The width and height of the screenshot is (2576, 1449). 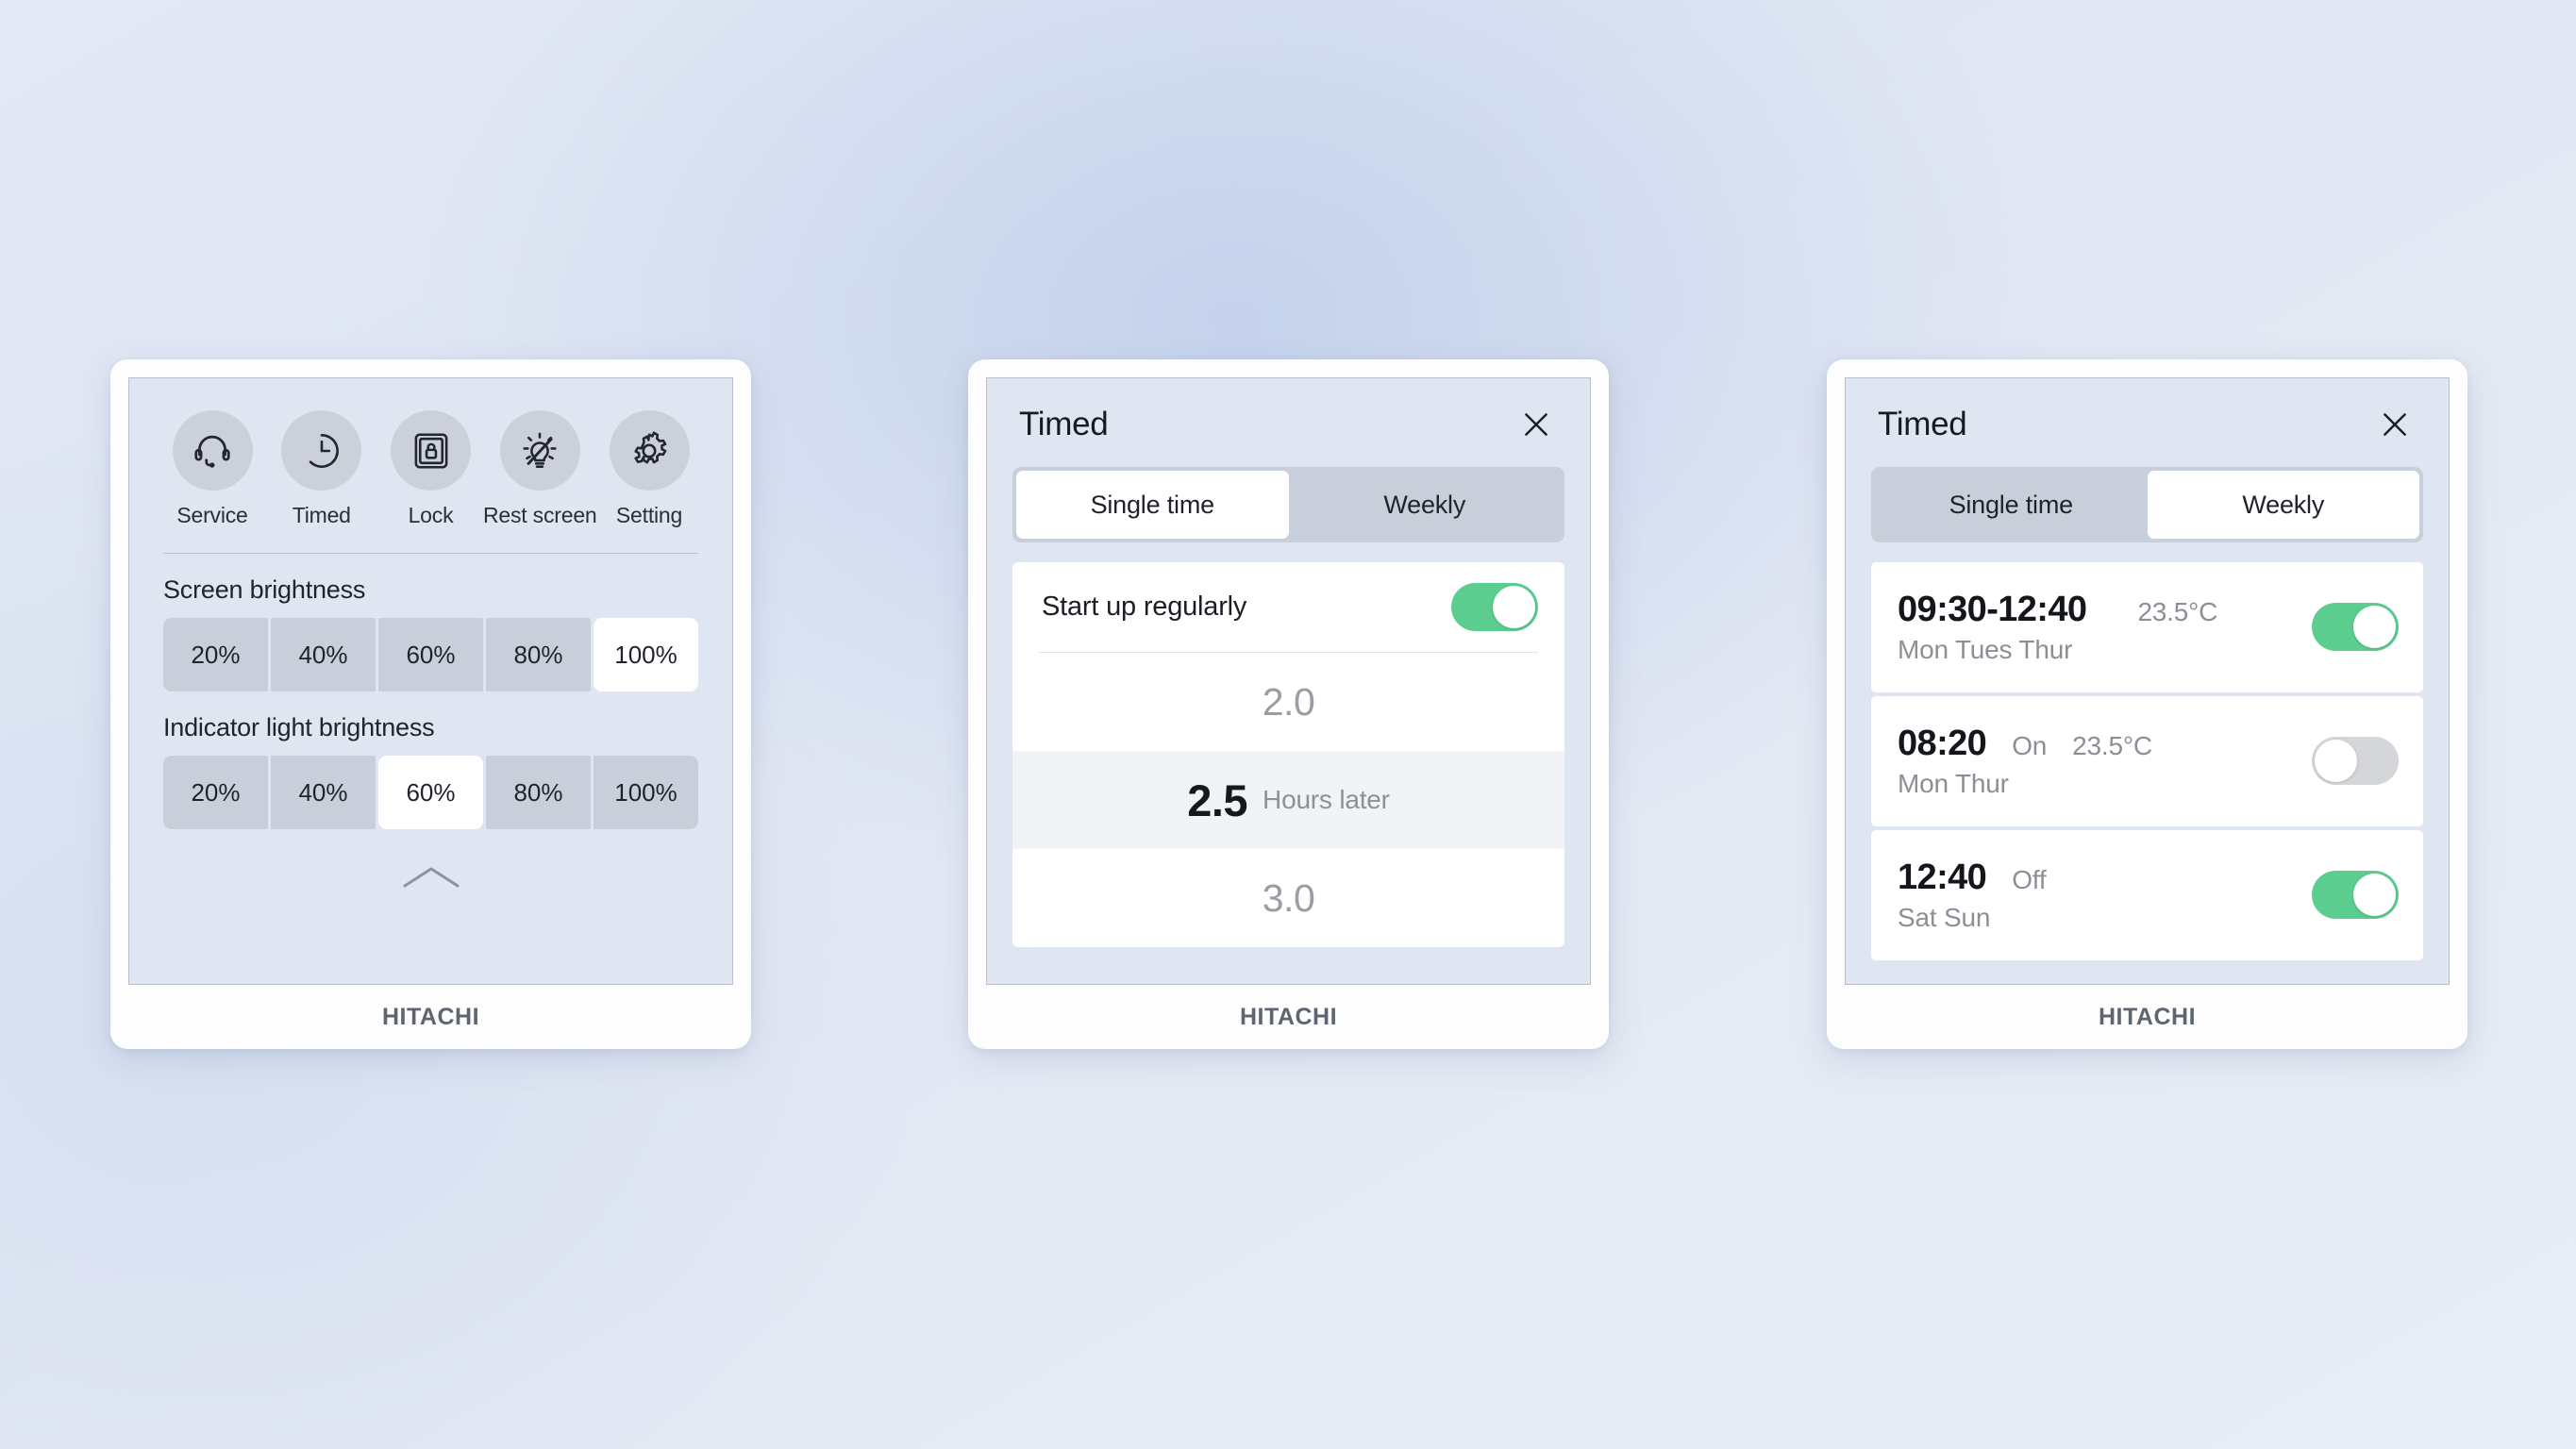 I want to click on quick-action-label: Lock, so click(x=431, y=515).